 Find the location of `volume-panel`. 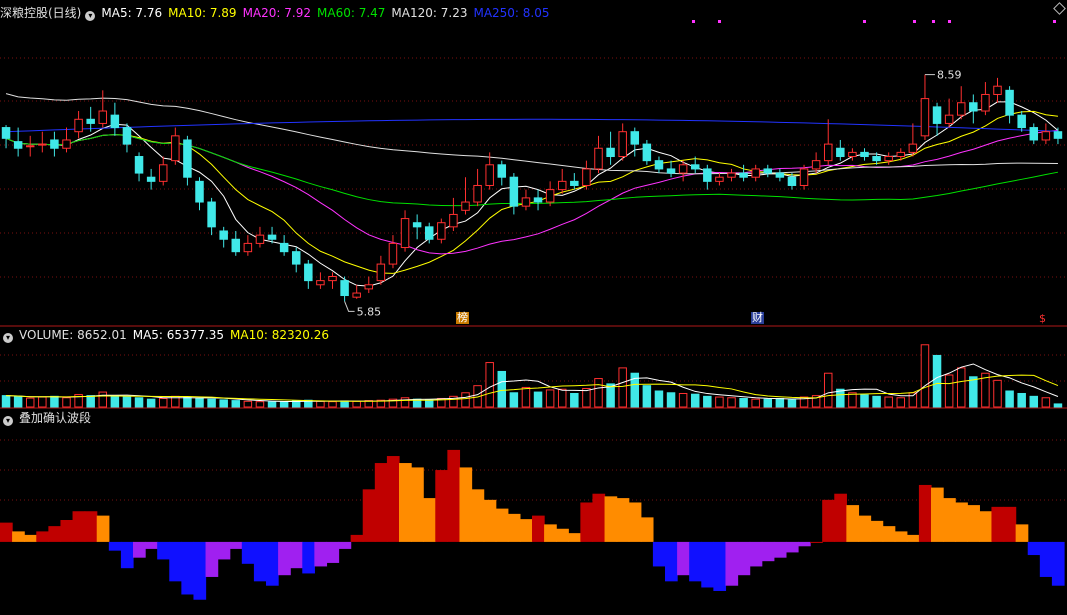

volume-panel is located at coordinates (532, 376).